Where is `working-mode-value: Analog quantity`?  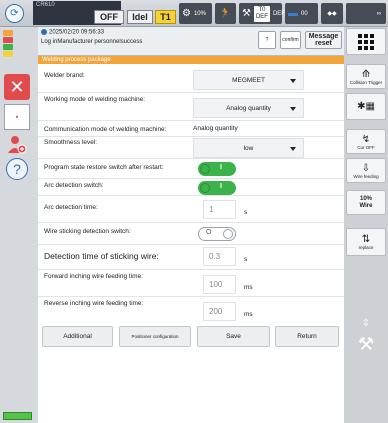 working-mode-value: Analog quantity is located at coordinates (248, 108).